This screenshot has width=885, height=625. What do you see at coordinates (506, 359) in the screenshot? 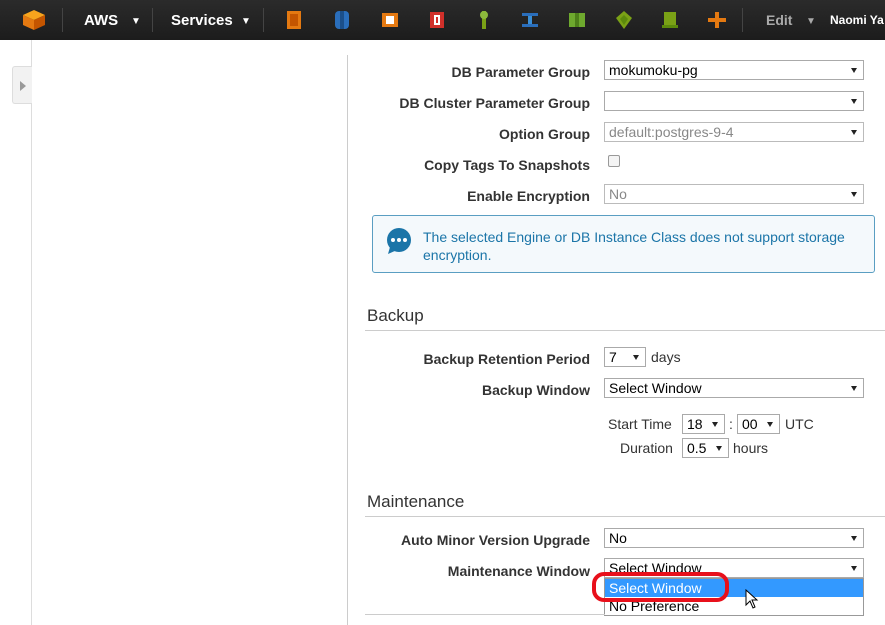
I see `backup-retention-label: Backup Retention Period` at bounding box center [506, 359].